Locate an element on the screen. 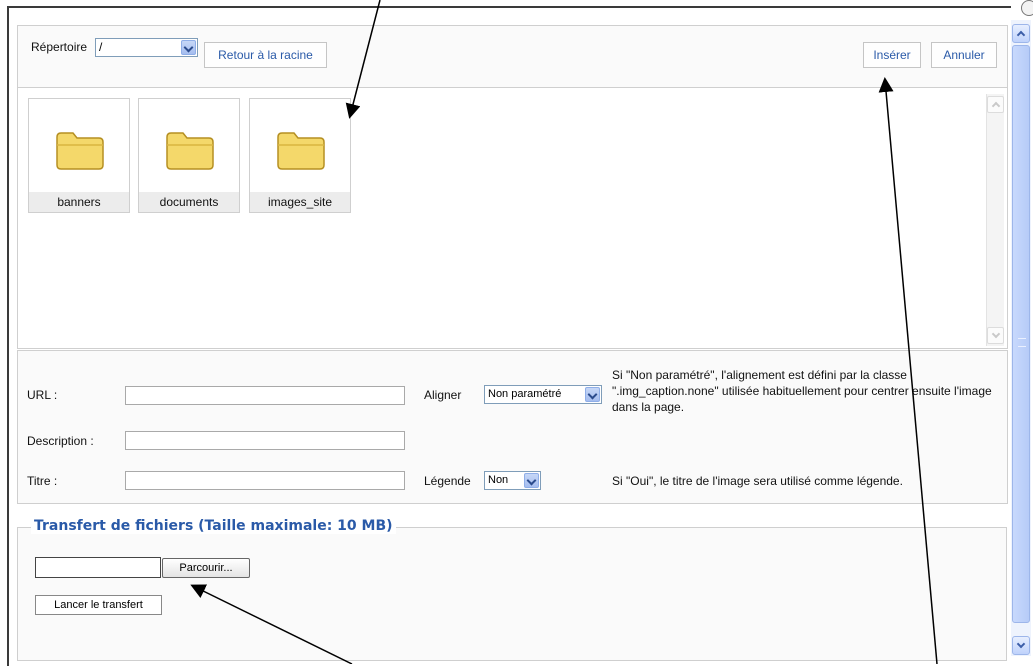  caption-select: Non is located at coordinates (512, 480).